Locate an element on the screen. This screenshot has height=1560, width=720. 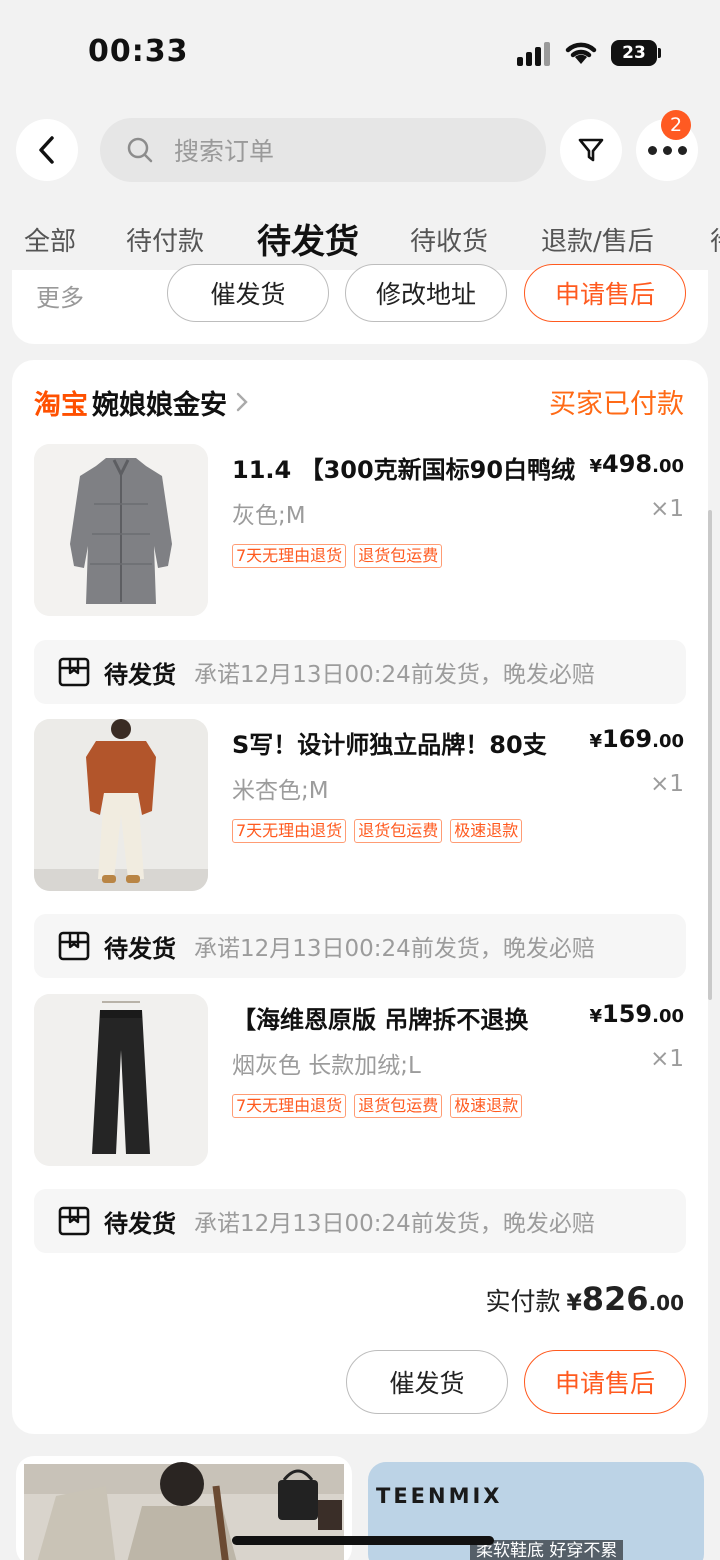
item-spec: 烟灰色 长款加绒;L is located at coordinates (326, 1066).